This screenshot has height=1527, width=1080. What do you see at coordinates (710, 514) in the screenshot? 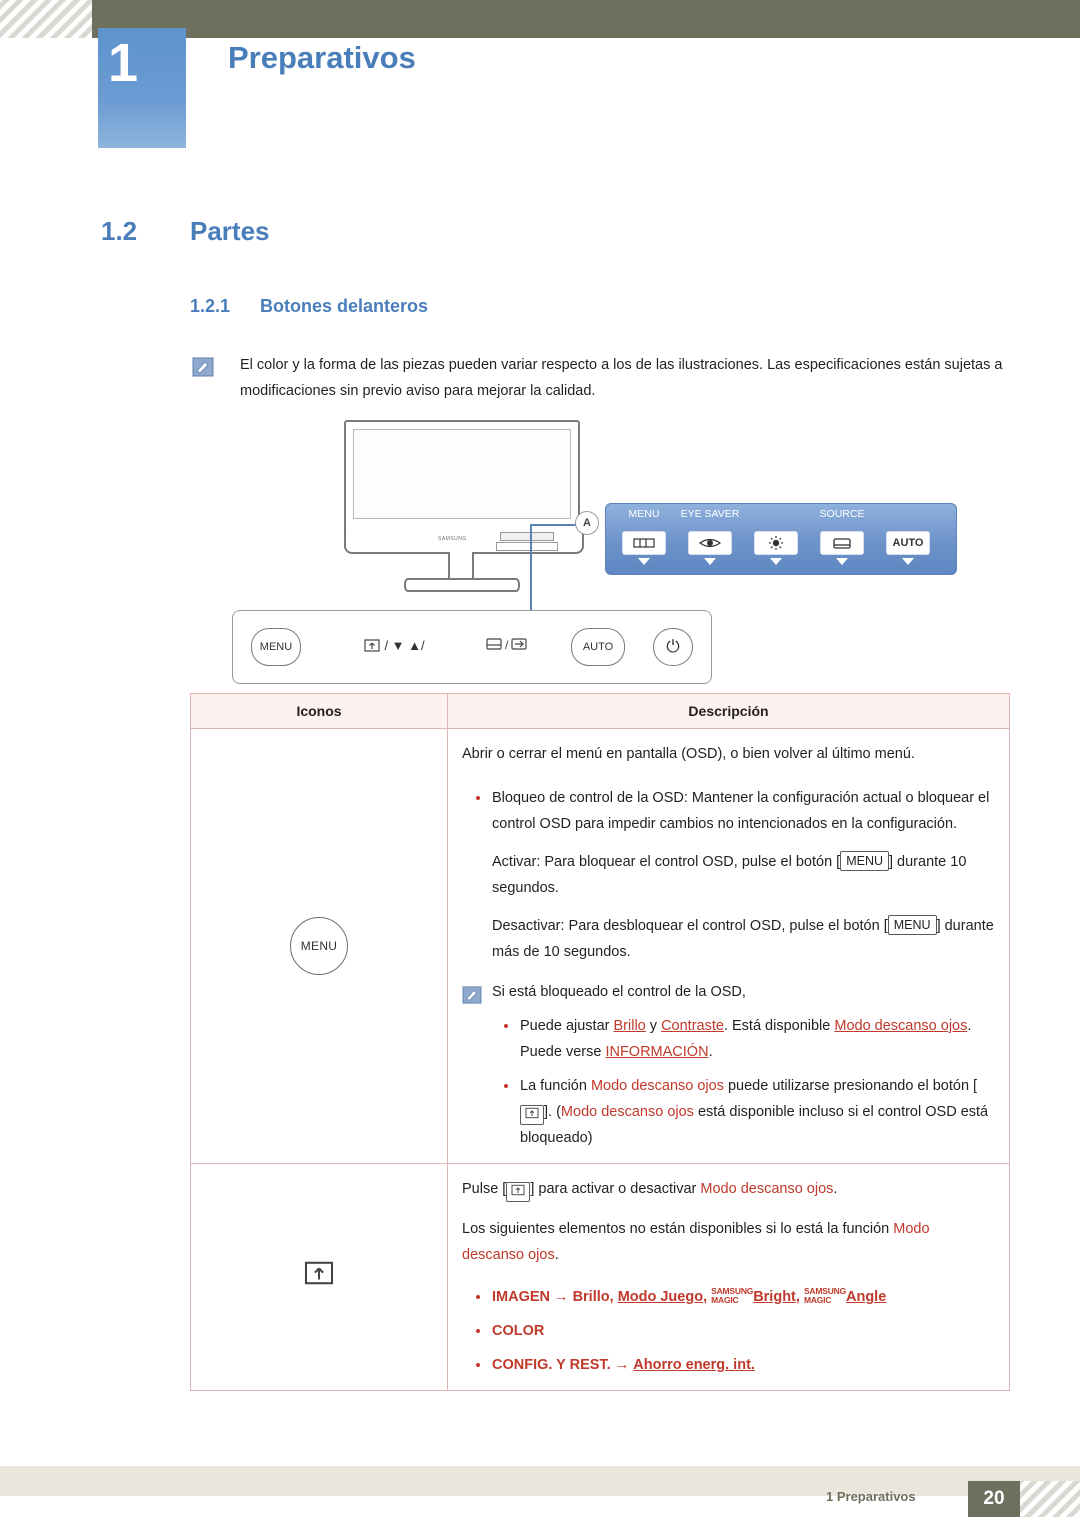
I see `osd-item-eye-saver-label: EYE SAVER` at bounding box center [710, 514].